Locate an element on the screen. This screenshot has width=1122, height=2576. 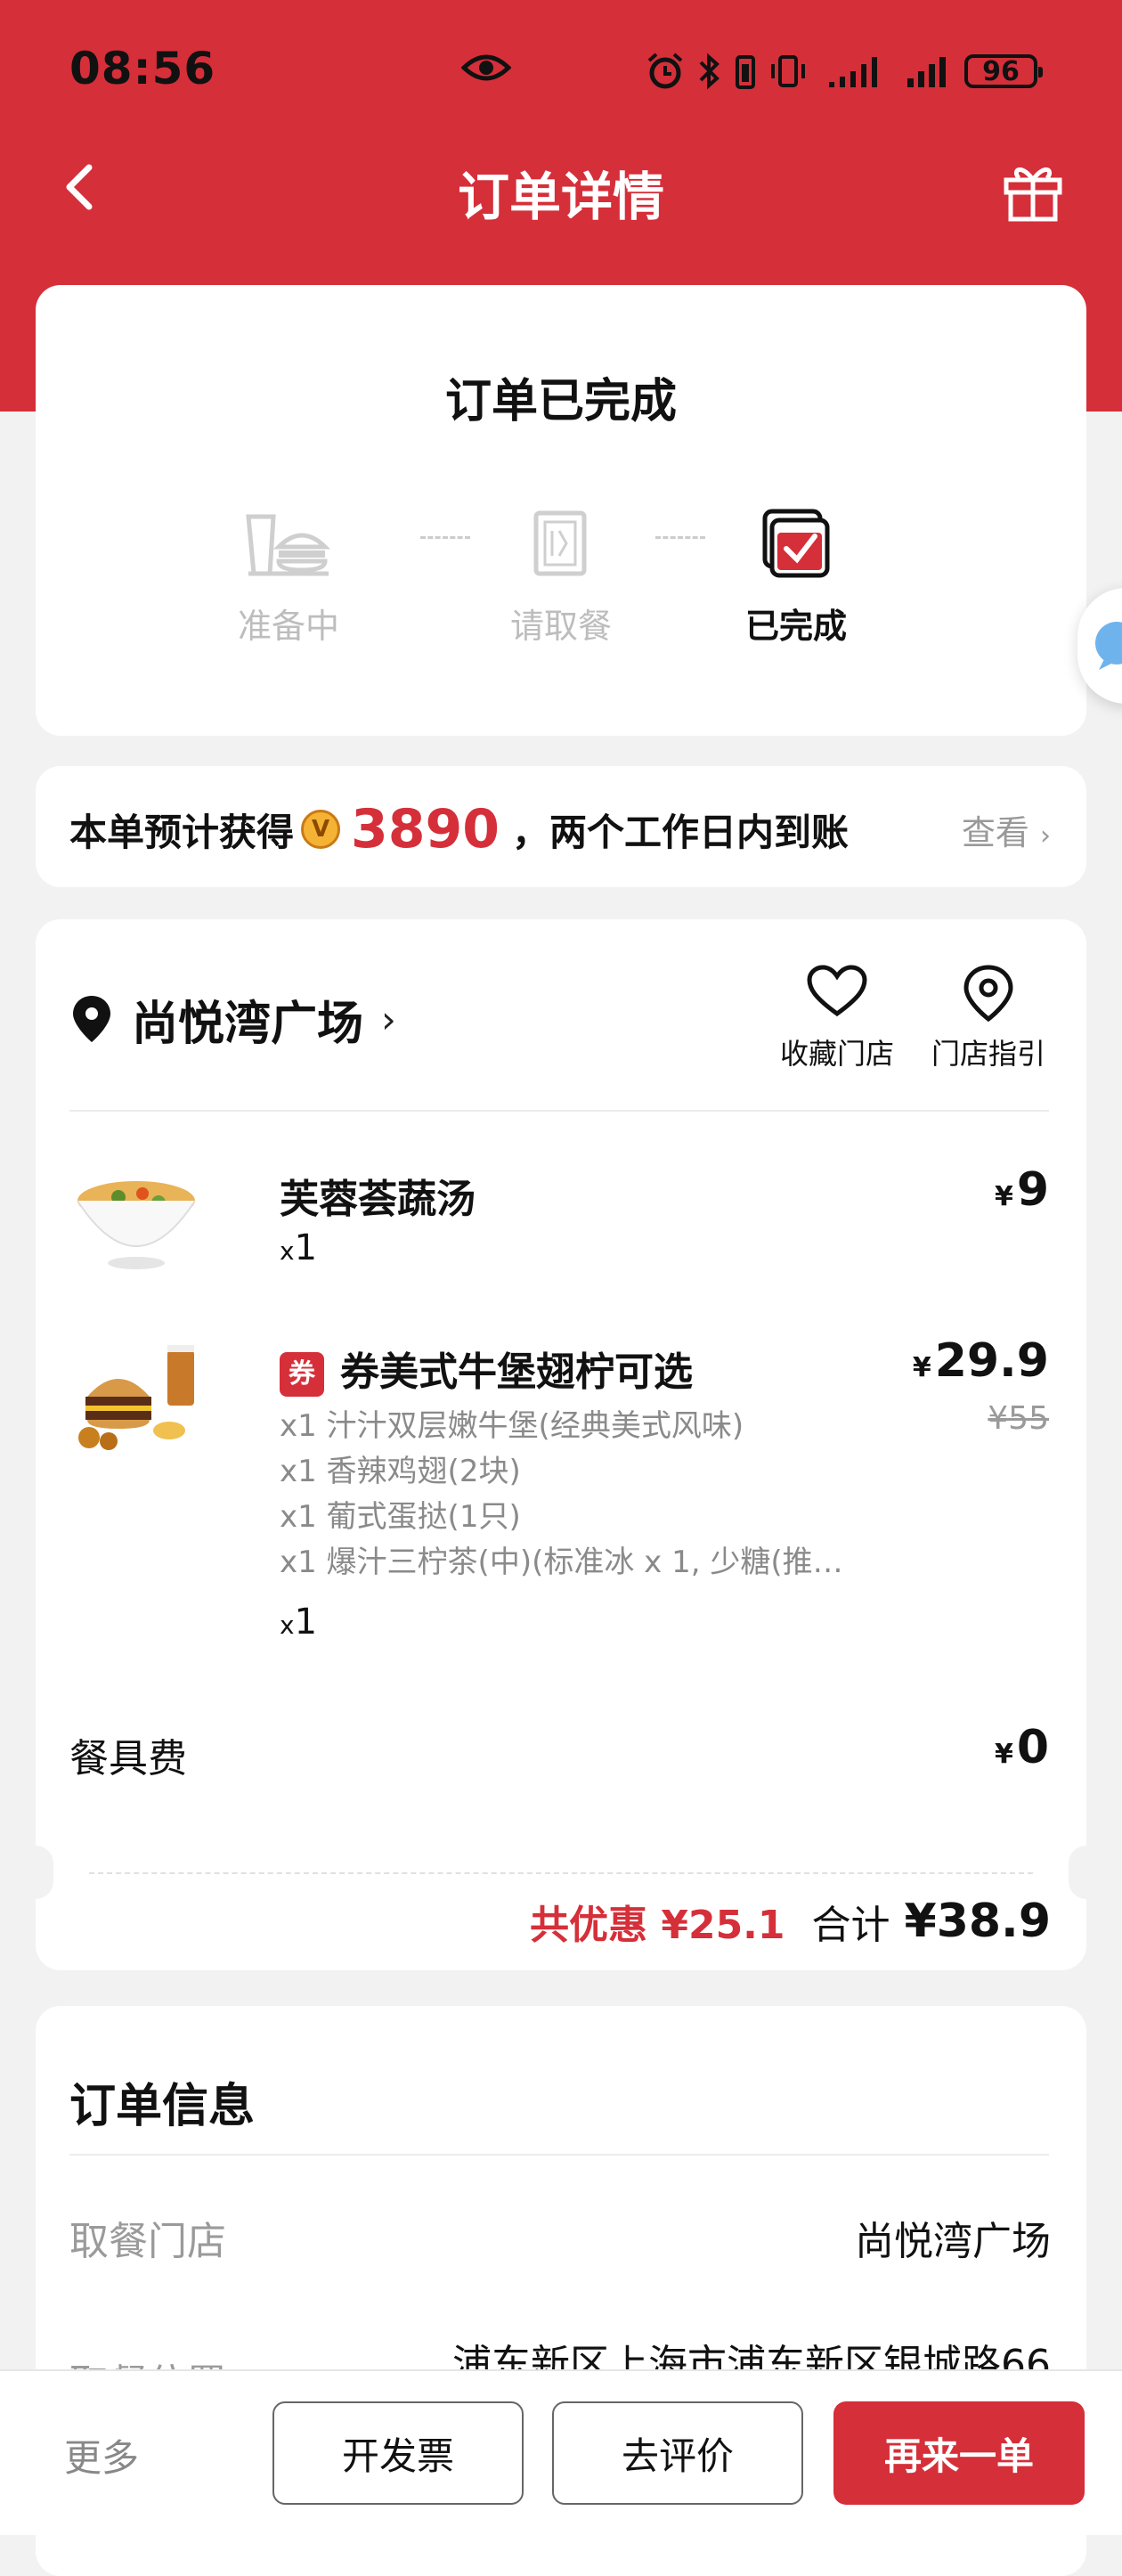
step-completed: 已完成 is located at coordinates (796, 578).